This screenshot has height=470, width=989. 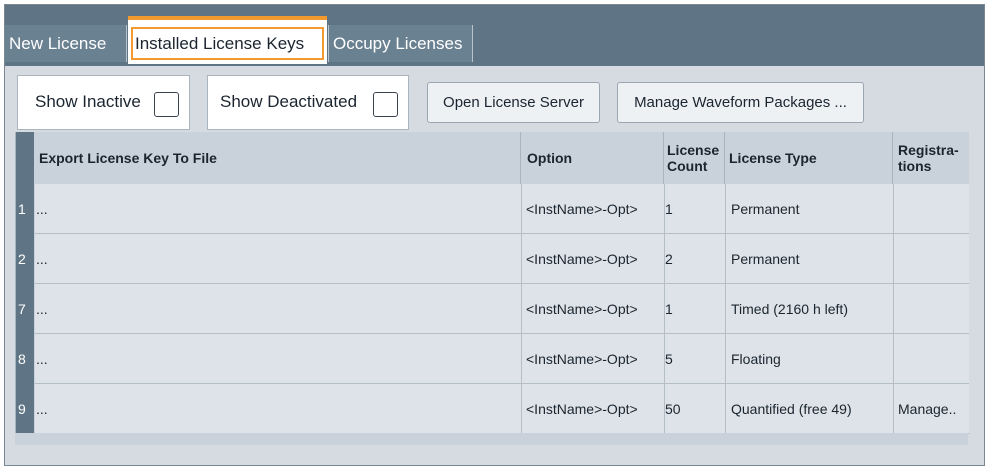 What do you see at coordinates (695, 359) in the screenshot?
I see `count-cell: 5` at bounding box center [695, 359].